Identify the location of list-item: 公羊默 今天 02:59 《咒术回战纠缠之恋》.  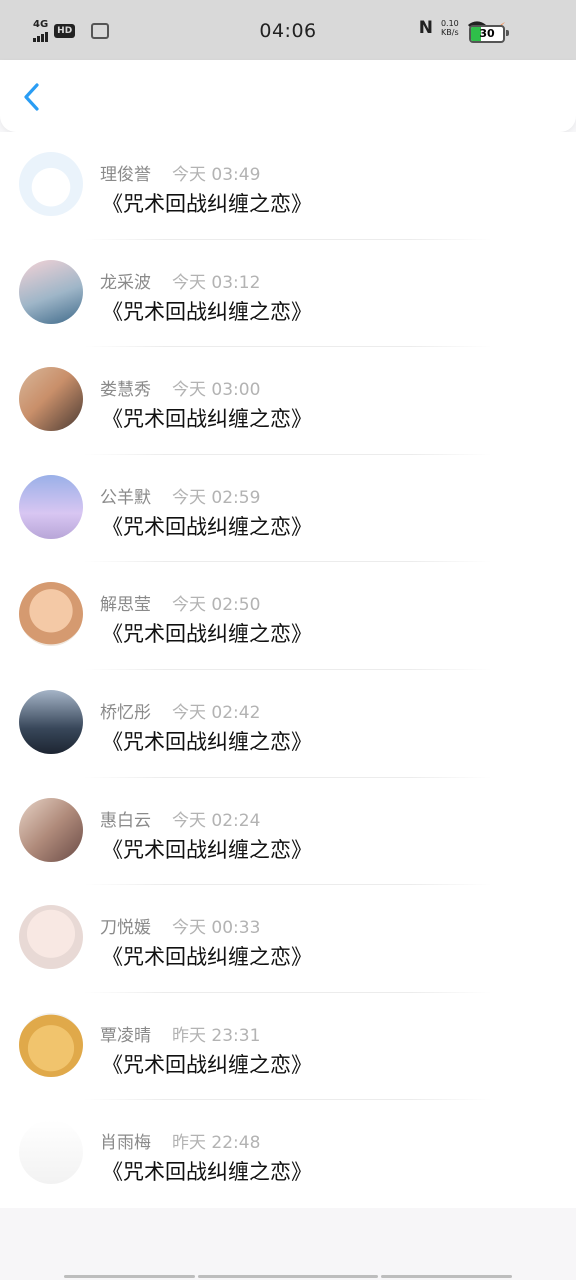
(288, 509).